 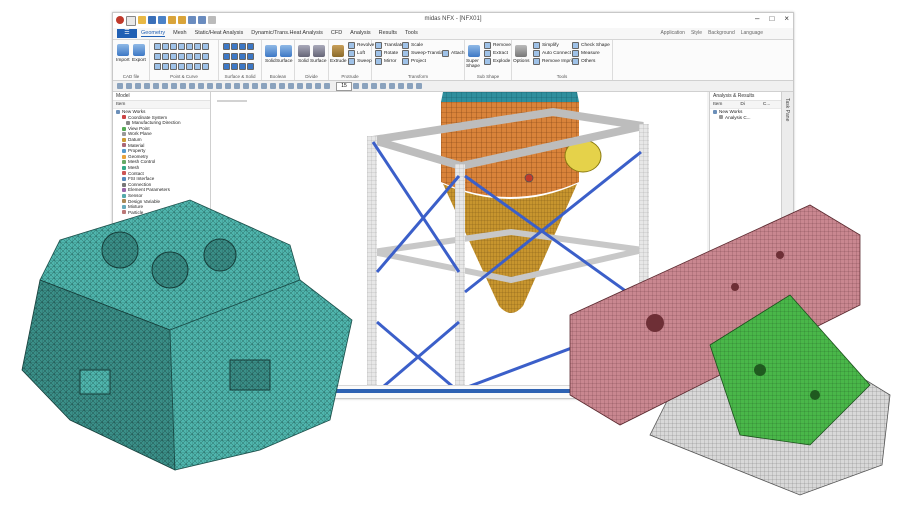 I want to click on extend-icon, so click(x=205, y=56).